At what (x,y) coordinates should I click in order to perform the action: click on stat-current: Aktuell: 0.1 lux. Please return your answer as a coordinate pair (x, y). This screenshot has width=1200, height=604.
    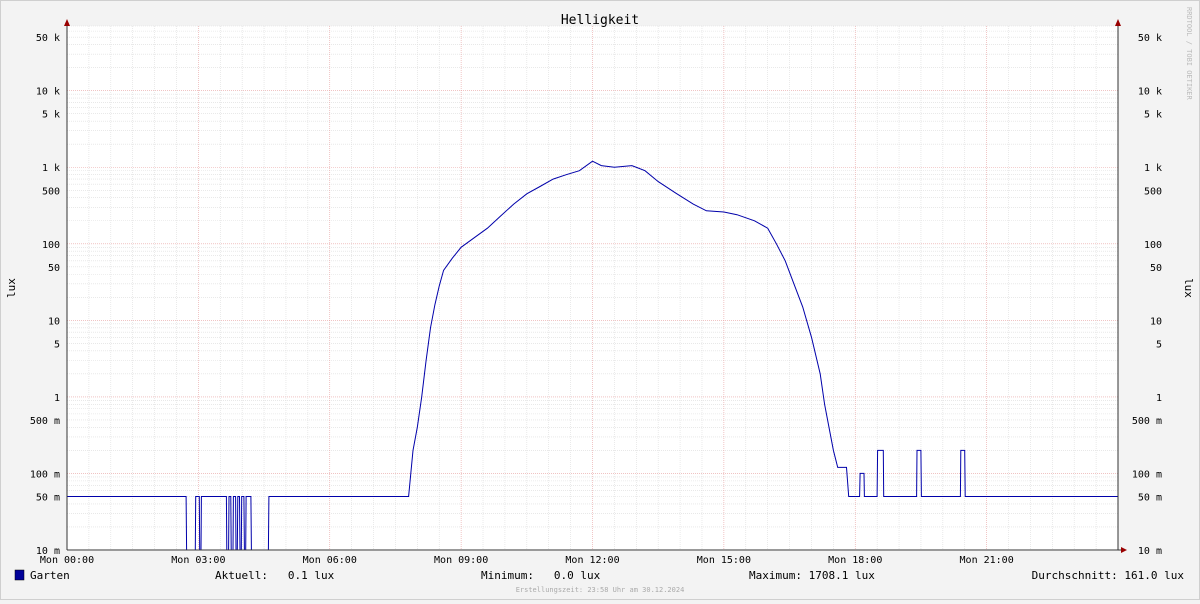
    Looking at the image, I should click on (275, 575).